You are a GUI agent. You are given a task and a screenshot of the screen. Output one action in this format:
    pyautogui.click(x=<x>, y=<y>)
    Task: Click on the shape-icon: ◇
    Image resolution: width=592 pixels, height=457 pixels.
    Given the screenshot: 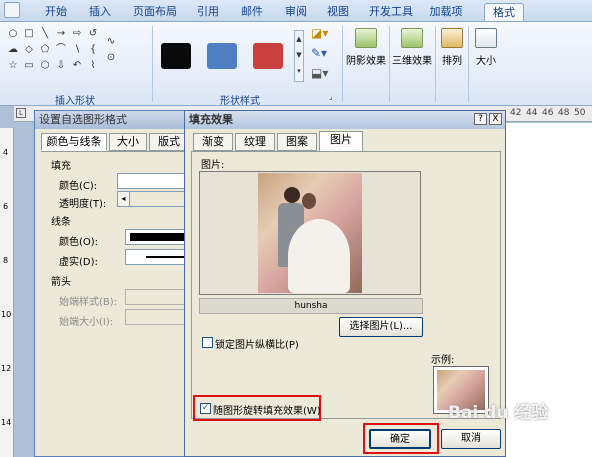 What is the action you would take?
    pyautogui.click(x=29, y=50)
    